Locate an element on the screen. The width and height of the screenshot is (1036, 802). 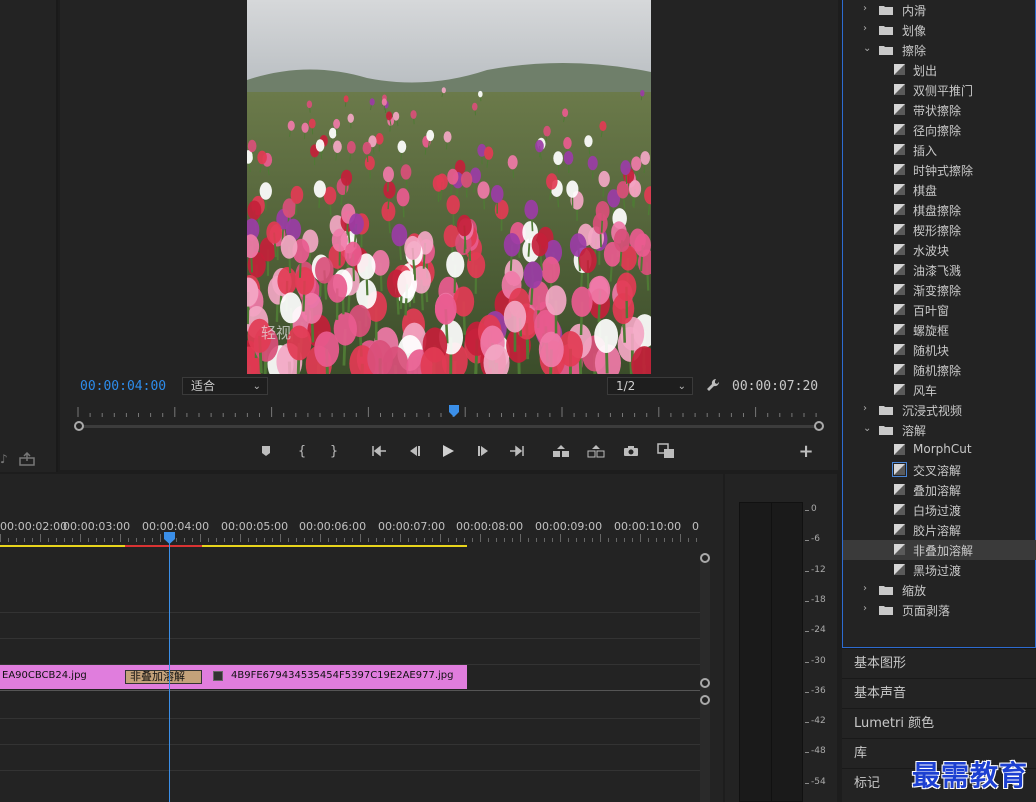
effects-folder: › 划像 is located at coordinates (939, 30).